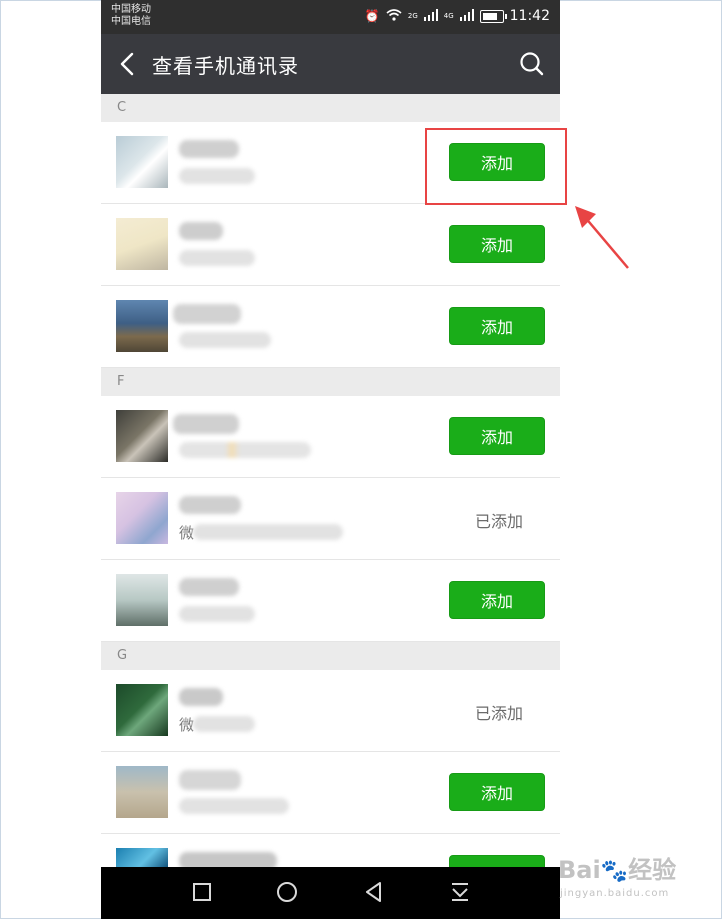  Describe the element at coordinates (131, 9) in the screenshot. I see `carrier-1: 中国移动` at that location.